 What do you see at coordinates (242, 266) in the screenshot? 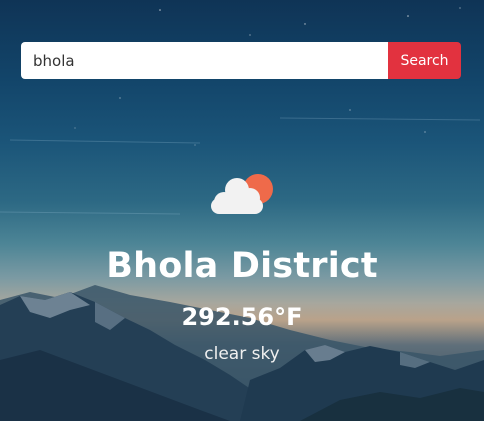
I see `city-name: Bhola District` at bounding box center [242, 266].